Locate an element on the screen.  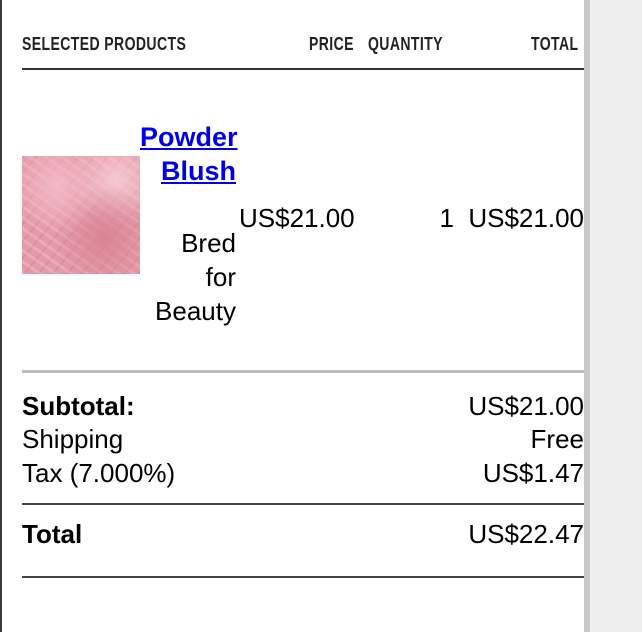
product-brand-line-3: Beauty is located at coordinates (195, 311).